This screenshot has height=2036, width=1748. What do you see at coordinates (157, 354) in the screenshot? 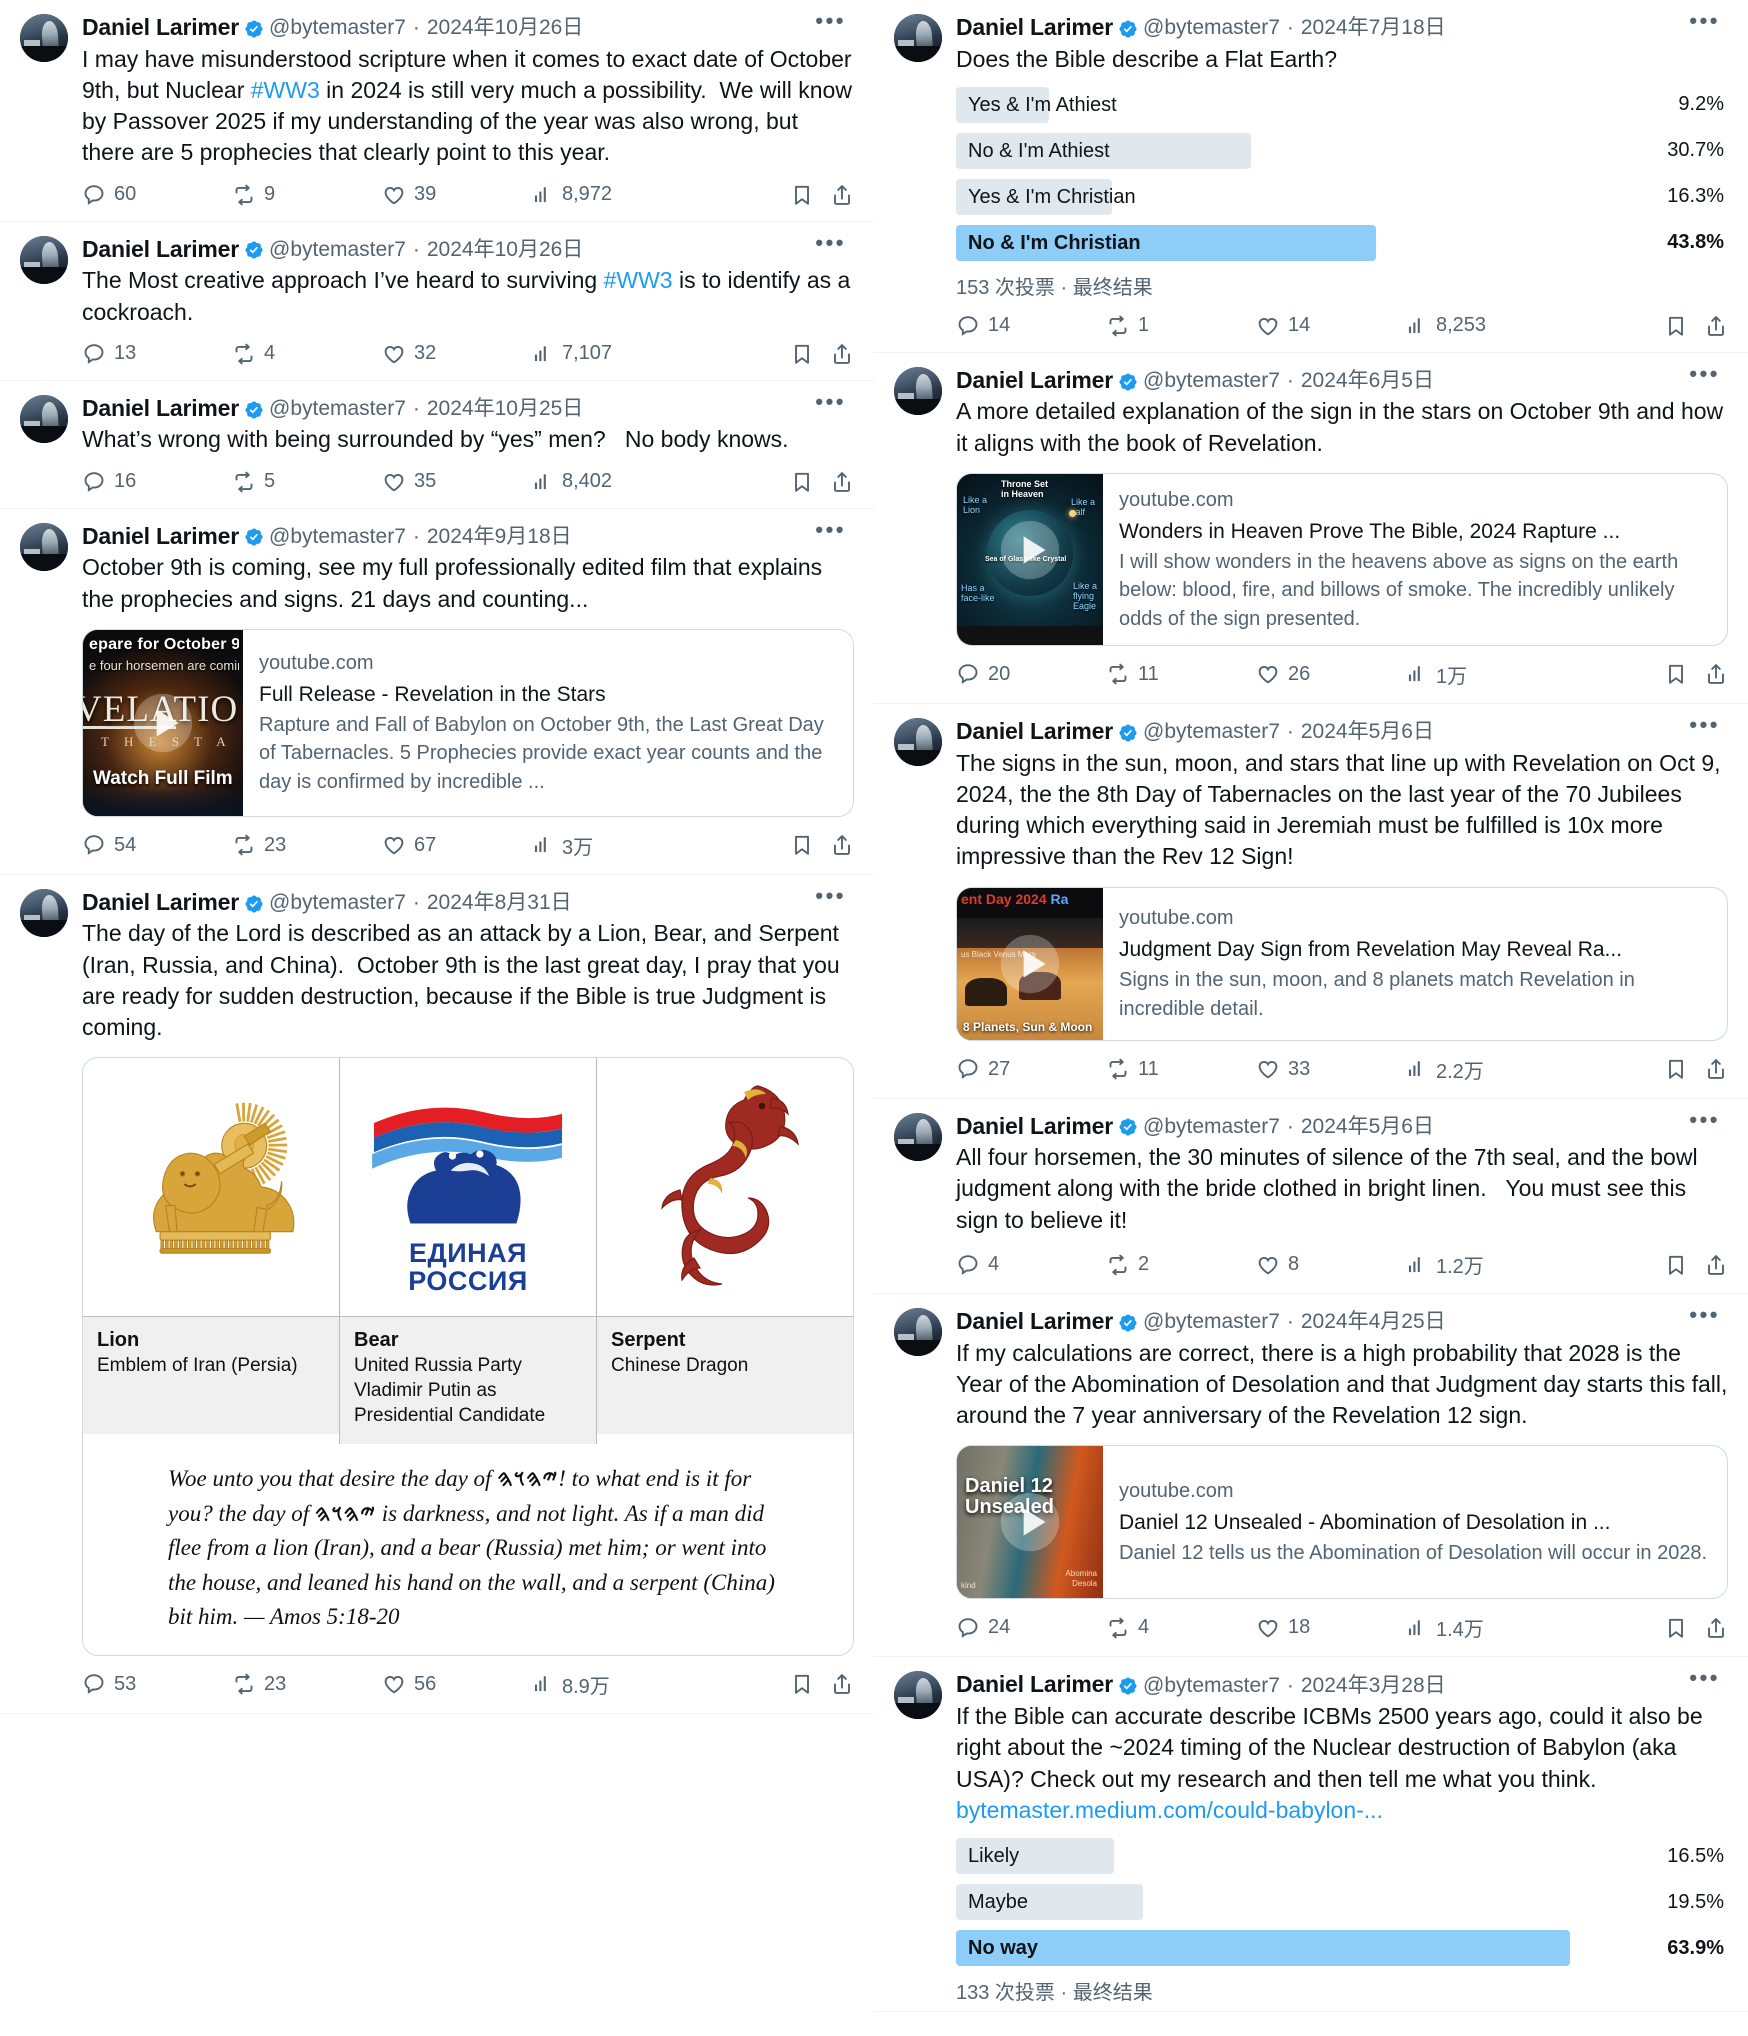
I see `reply-button: 13` at bounding box center [157, 354].